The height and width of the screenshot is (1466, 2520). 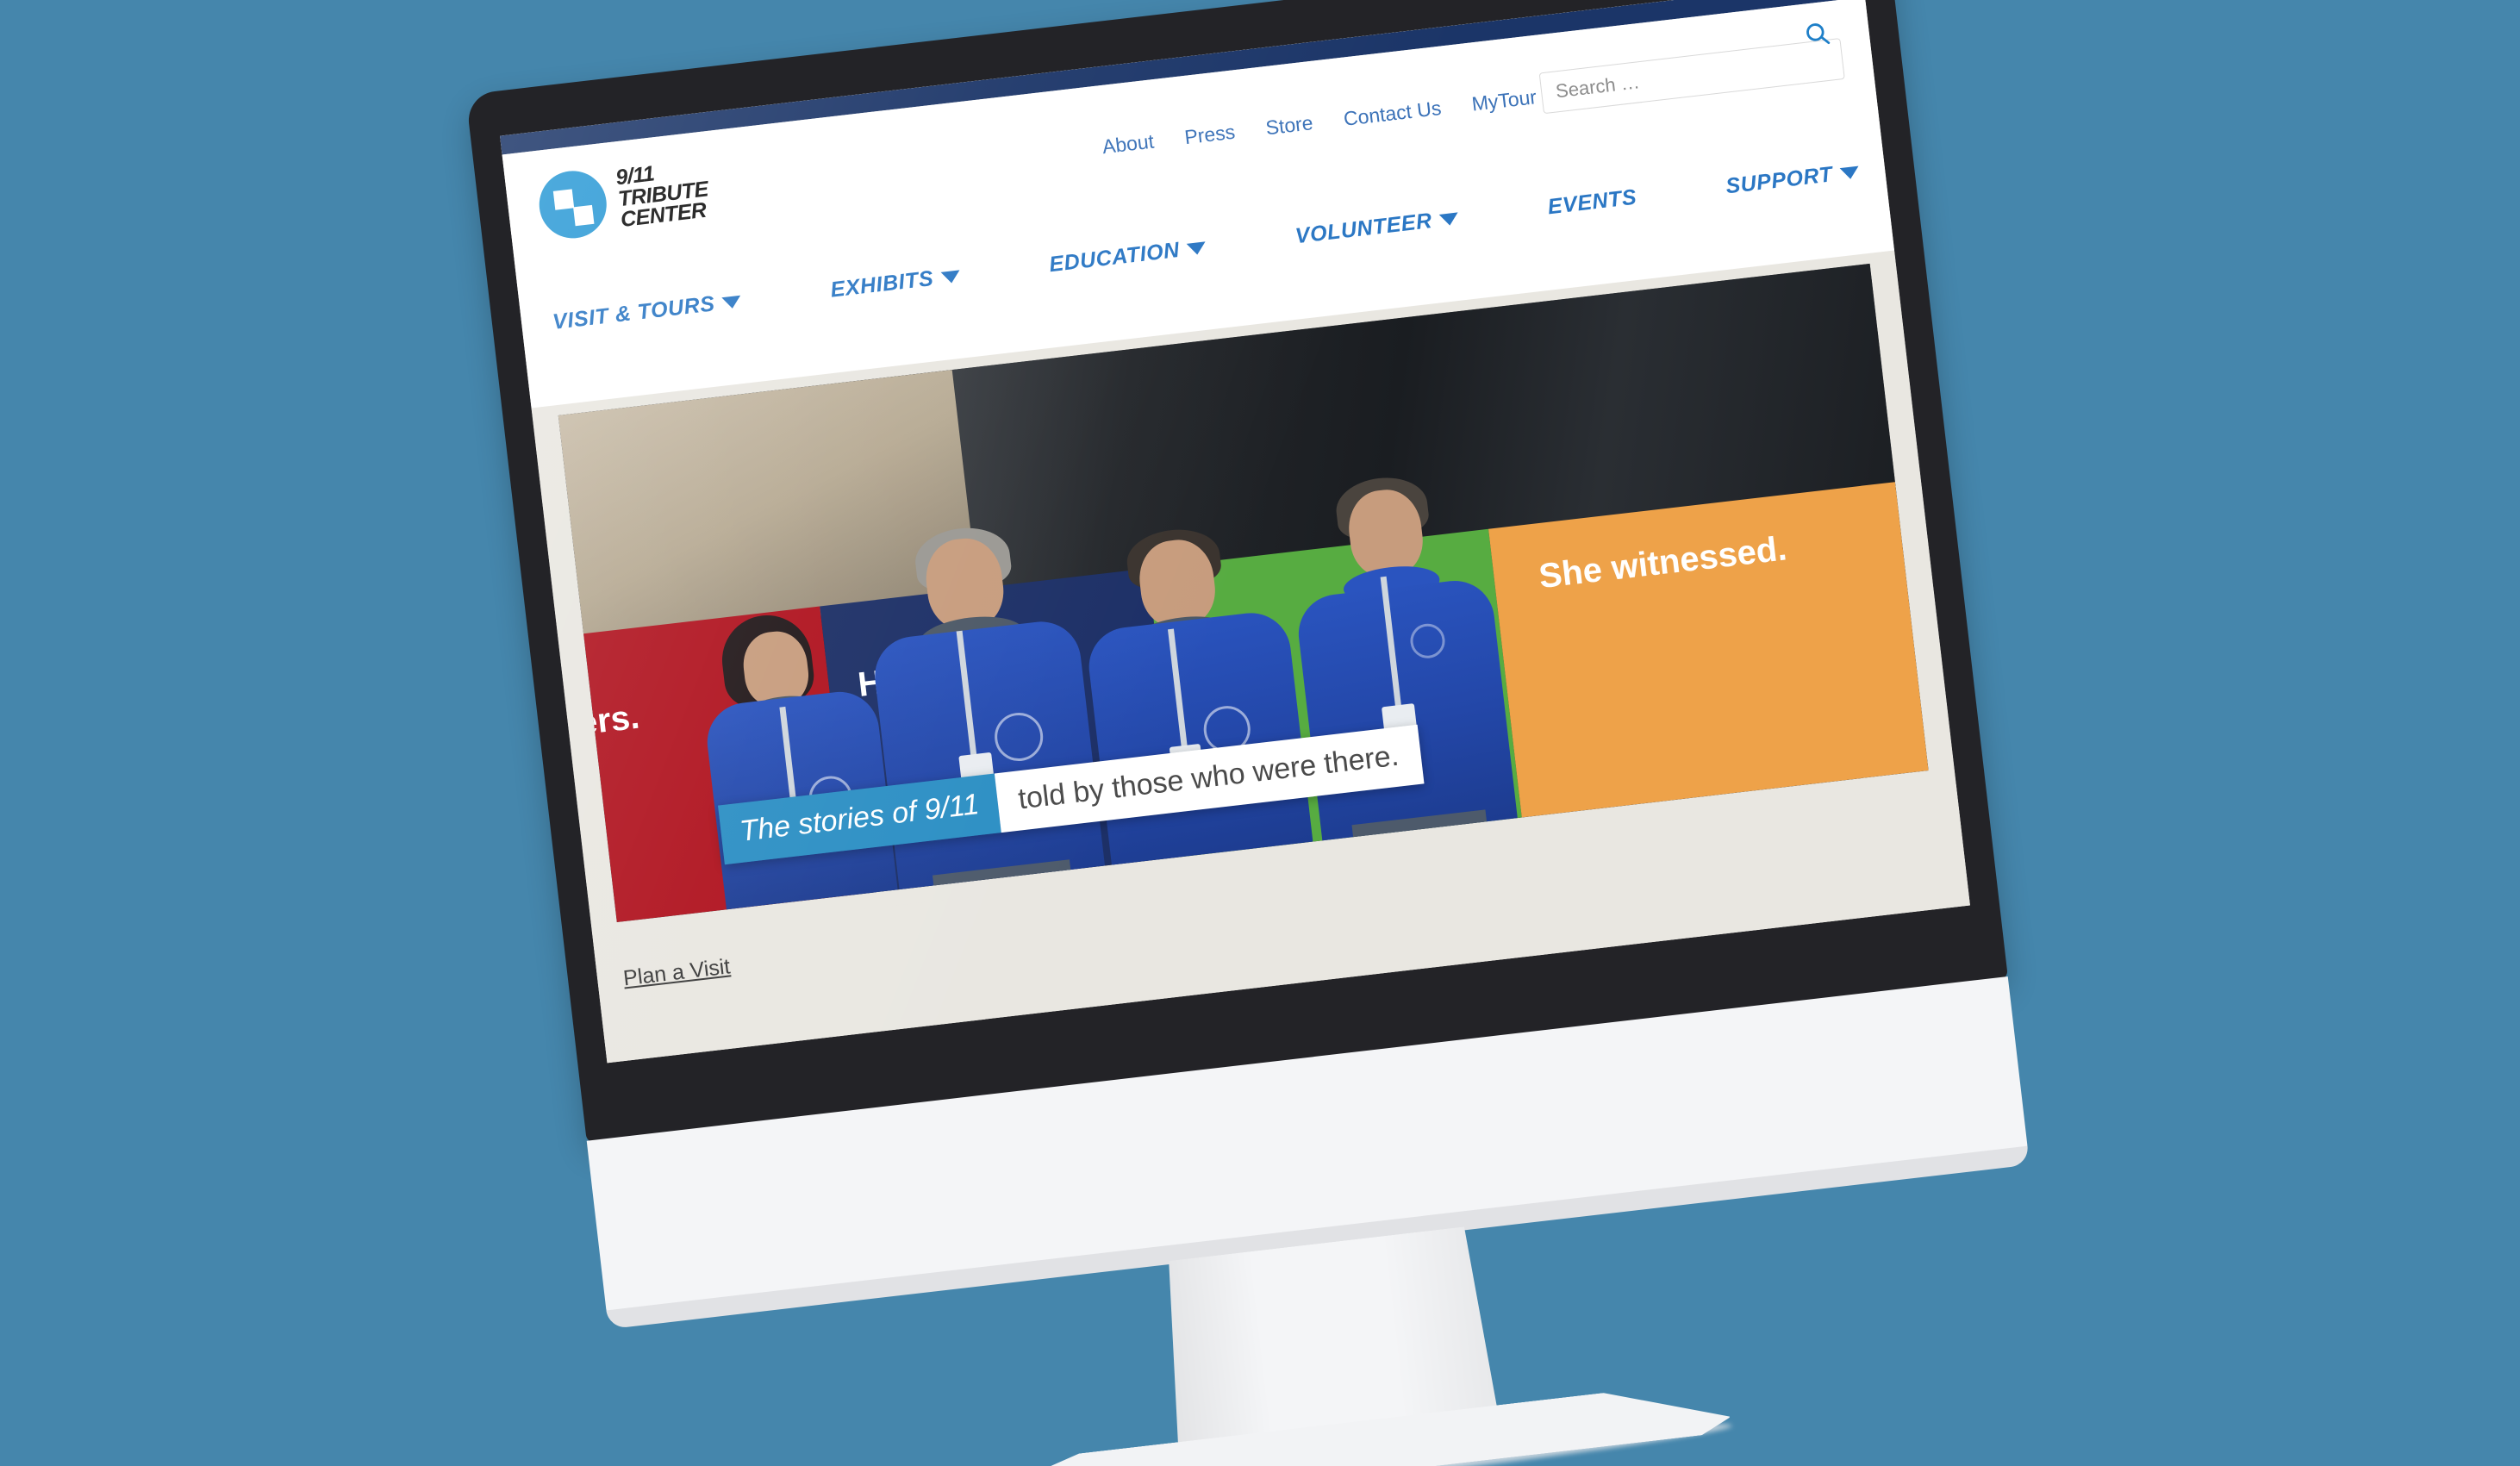 I want to click on utility-nav-item-contact-us: Contact Us, so click(x=1393, y=114).